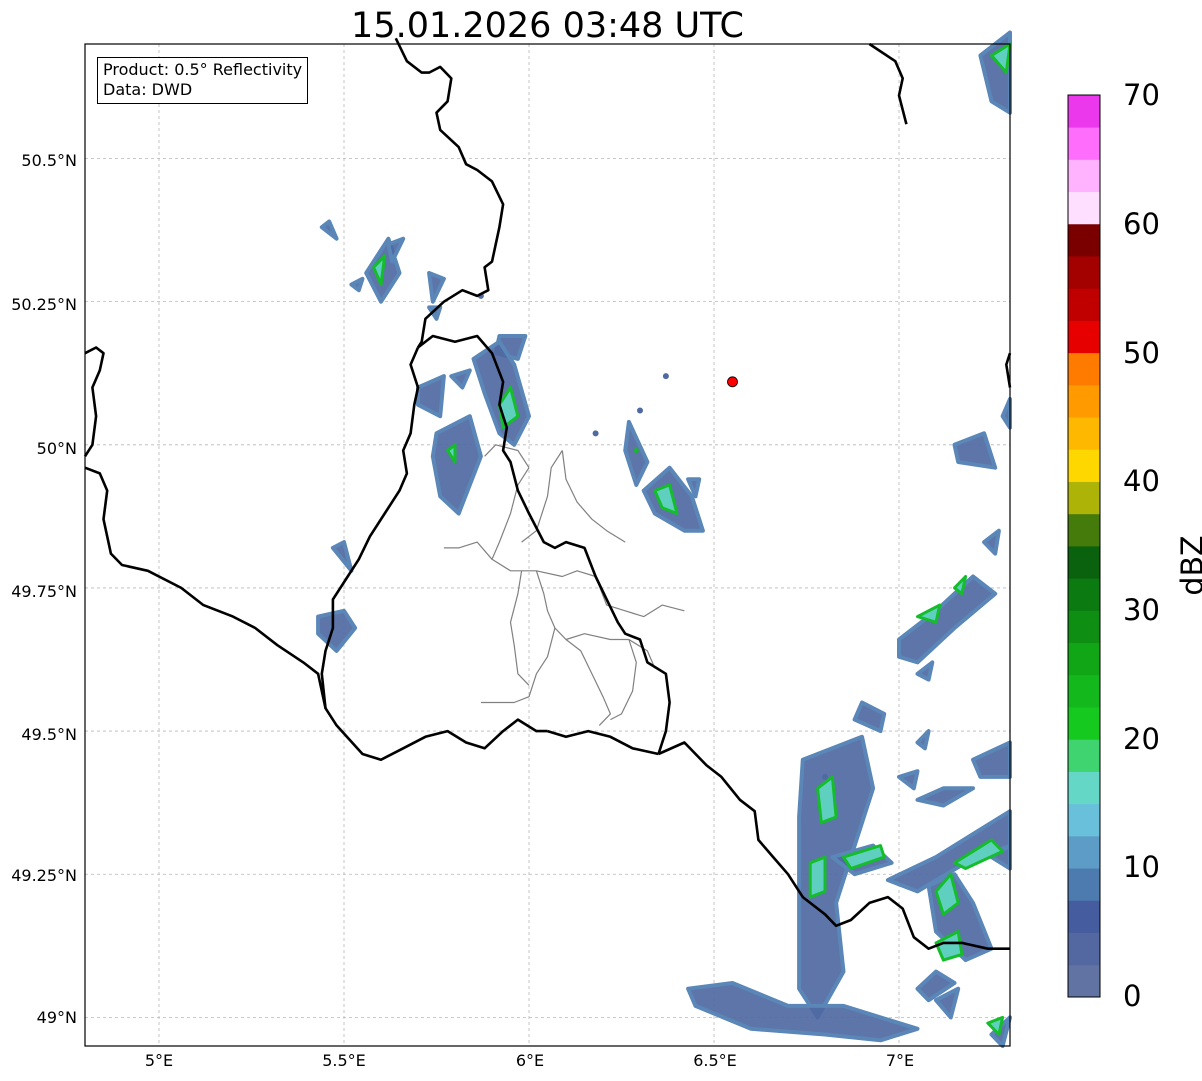  What do you see at coordinates (56, 448) in the screenshot?
I see `lat-tick-label: 50°N` at bounding box center [56, 448].